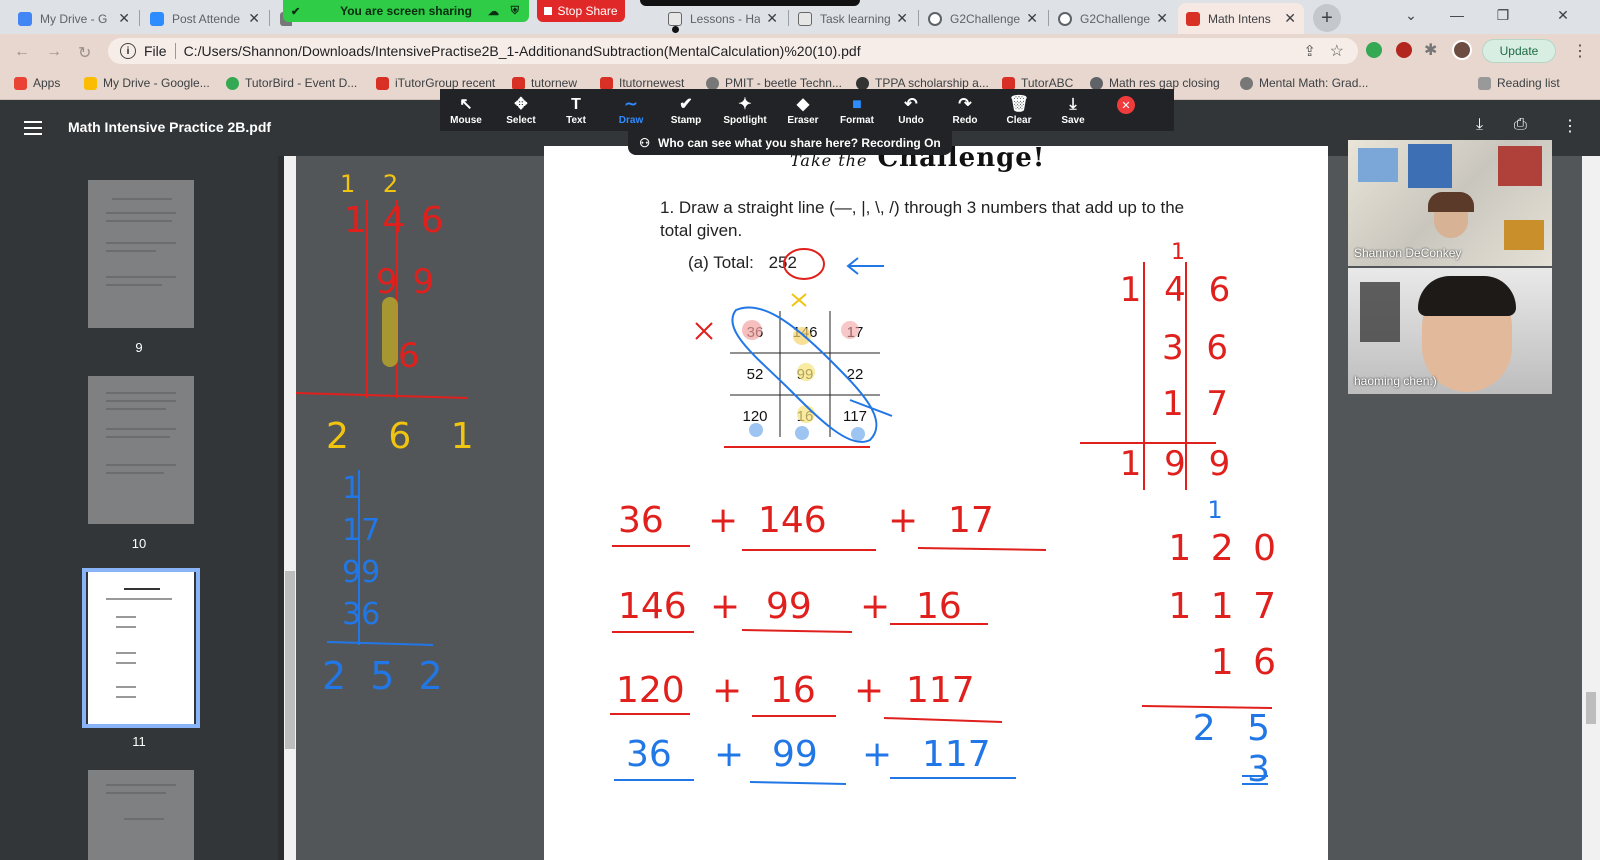 This screenshot has width=1600, height=860. What do you see at coordinates (395, 220) in the screenshot?
I see `handwritten-number: 1 4 6` at bounding box center [395, 220].